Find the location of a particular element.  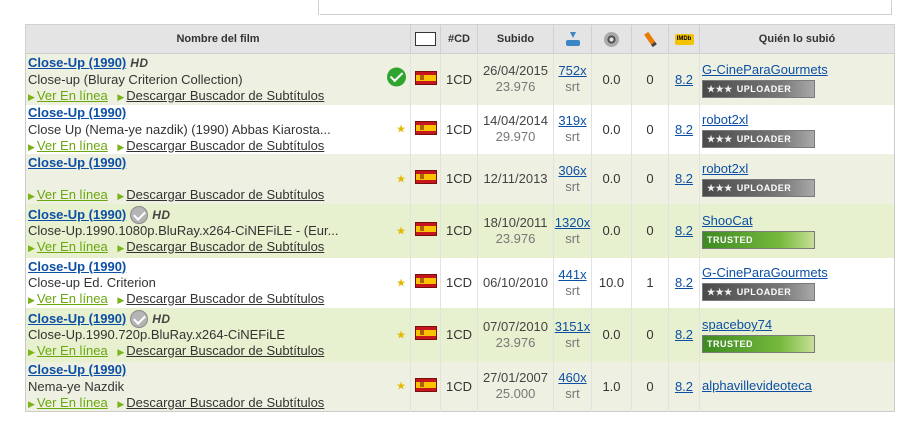

header-film-name: Nombre del film is located at coordinates (218, 39).